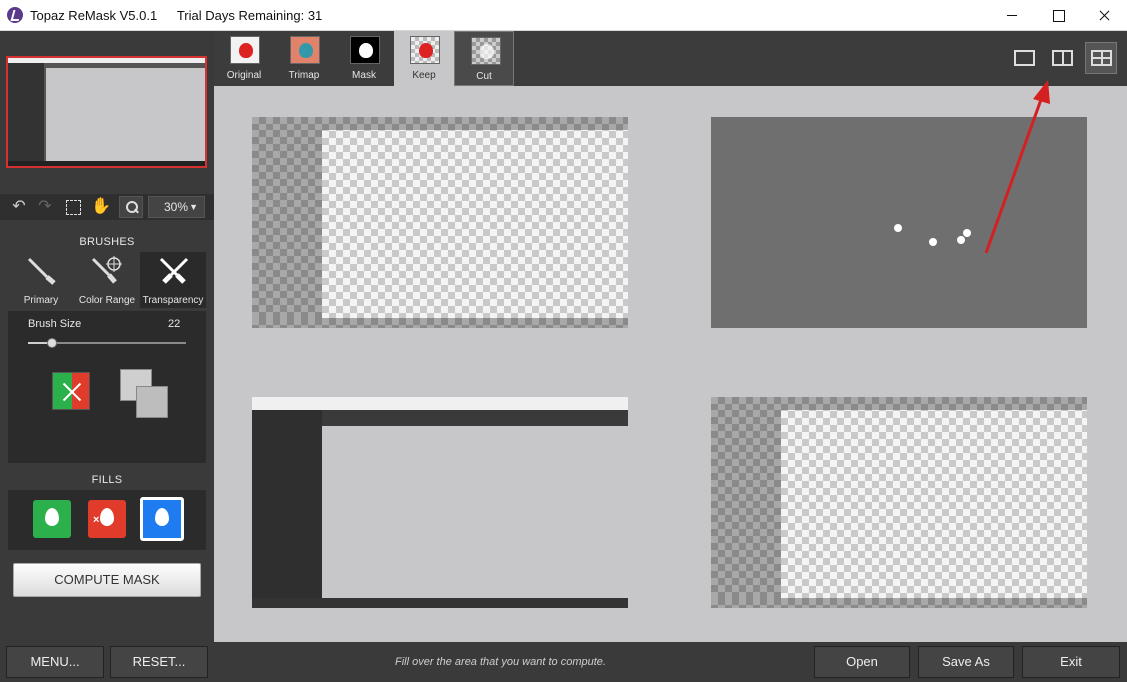 The width and height of the screenshot is (1127, 682). What do you see at coordinates (174, 324) in the screenshot?
I see `brush-size-value: 22` at bounding box center [174, 324].